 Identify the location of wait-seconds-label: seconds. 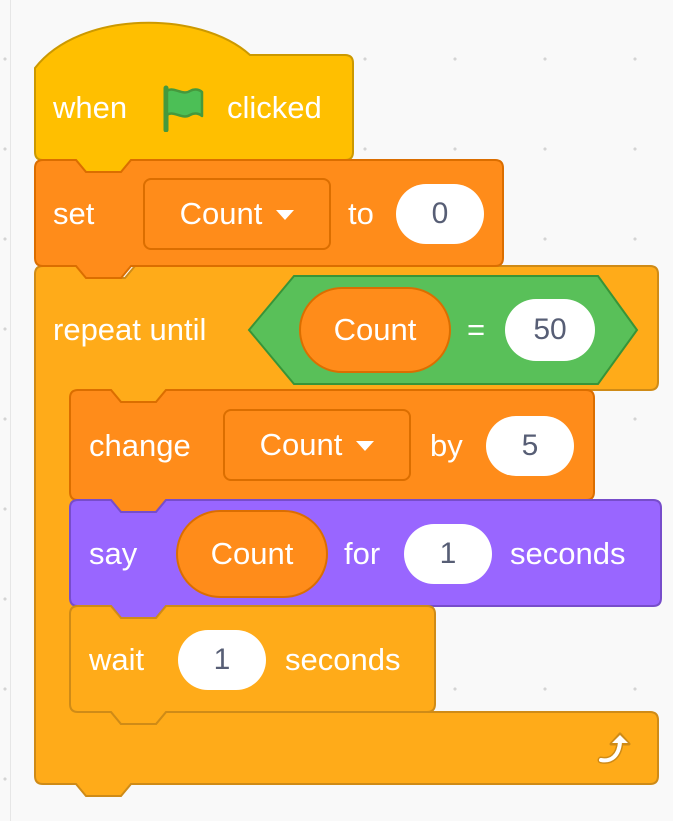
(343, 659).